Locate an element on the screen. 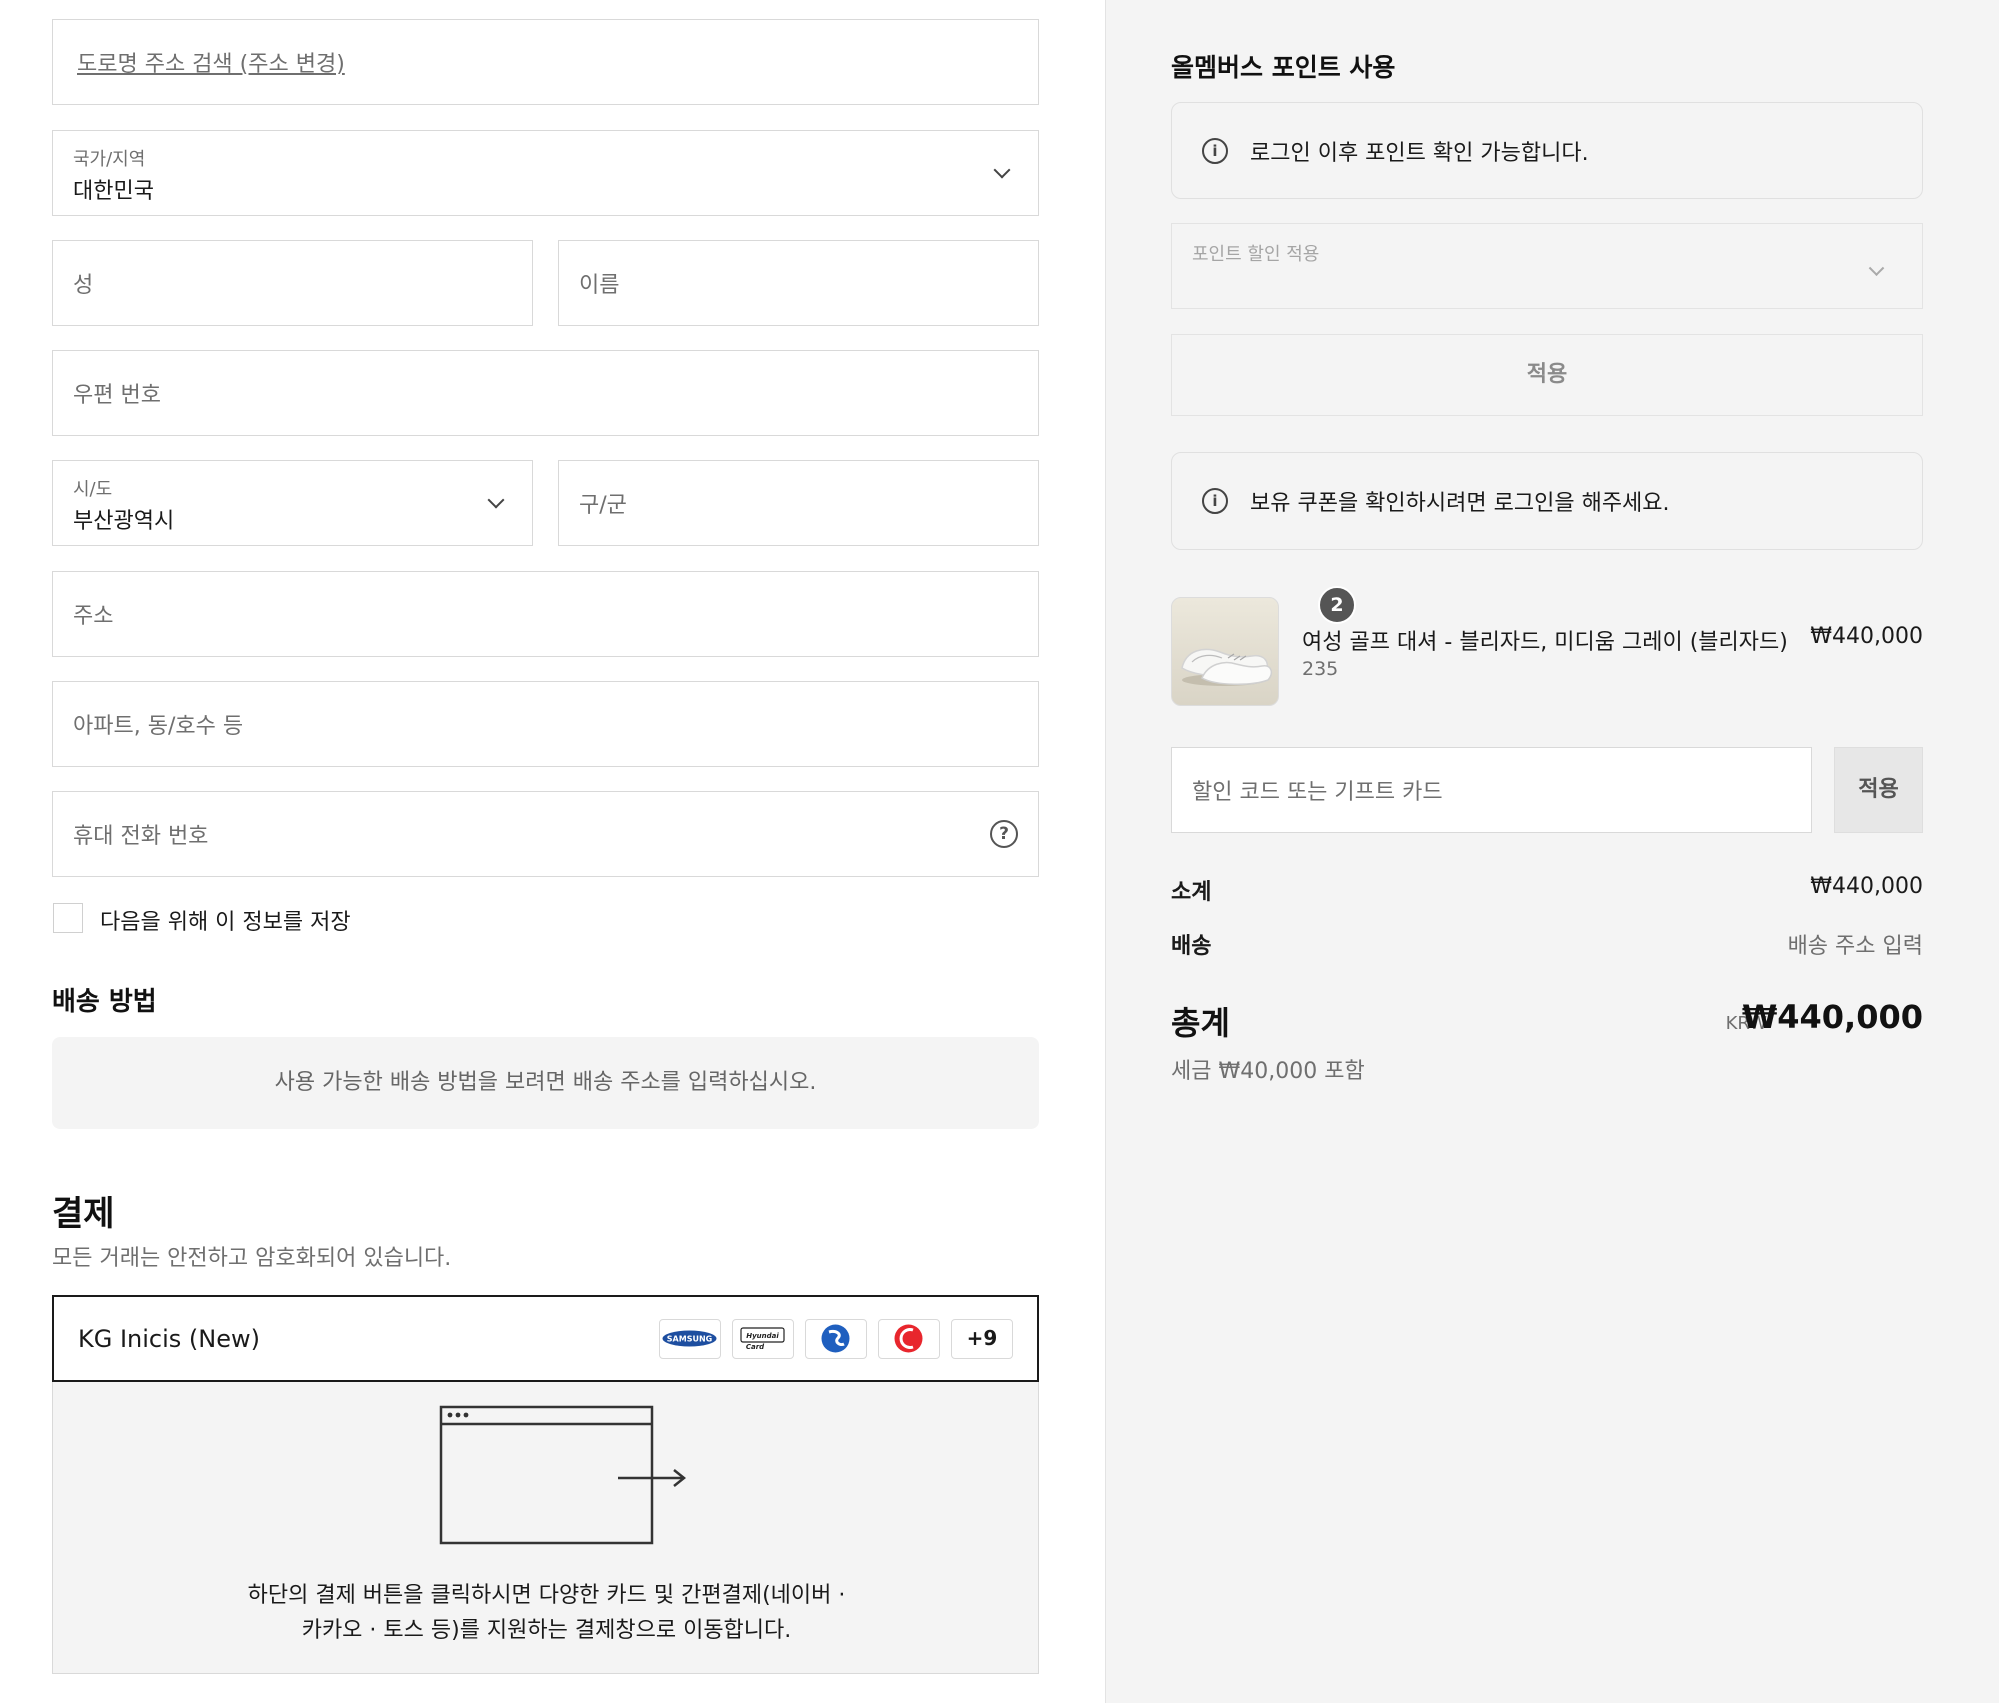  points-apply-button: 적용 is located at coordinates (1547, 375).